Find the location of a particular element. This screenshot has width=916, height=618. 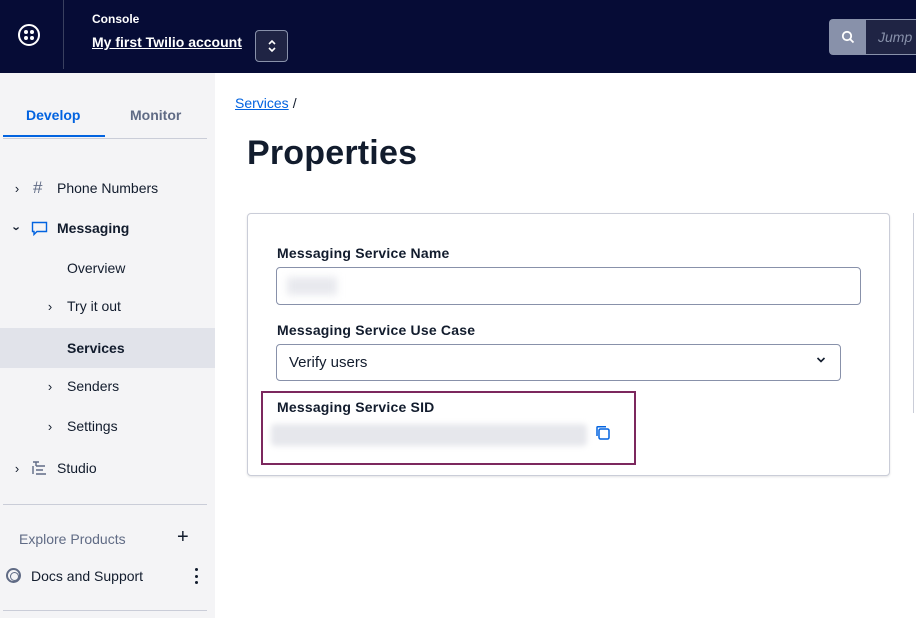

sidebar-item-label: Messaging is located at coordinates (93, 228).